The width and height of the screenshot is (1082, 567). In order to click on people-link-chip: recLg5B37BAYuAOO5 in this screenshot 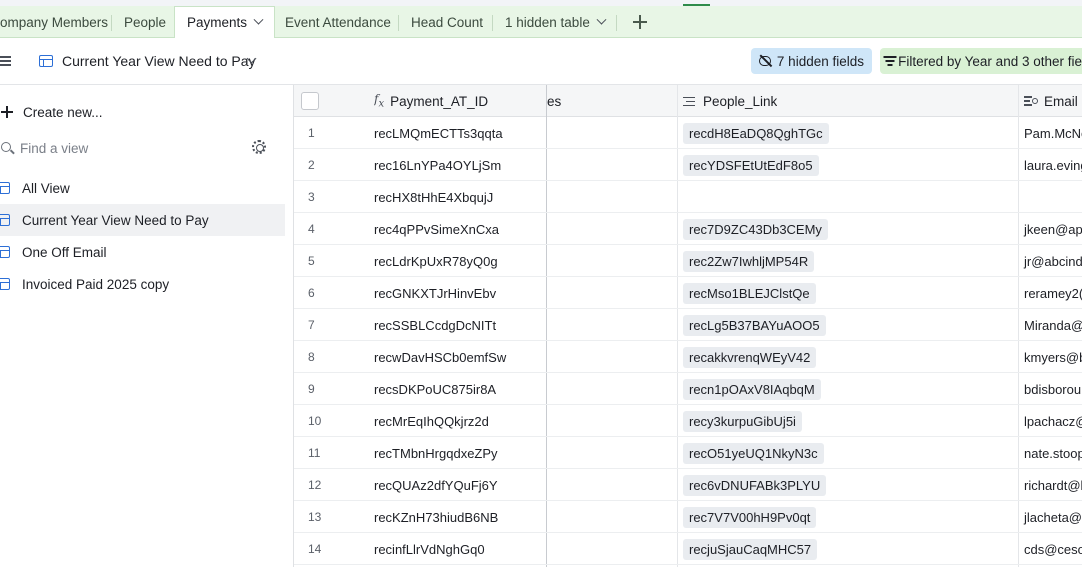, I will do `click(754, 325)`.